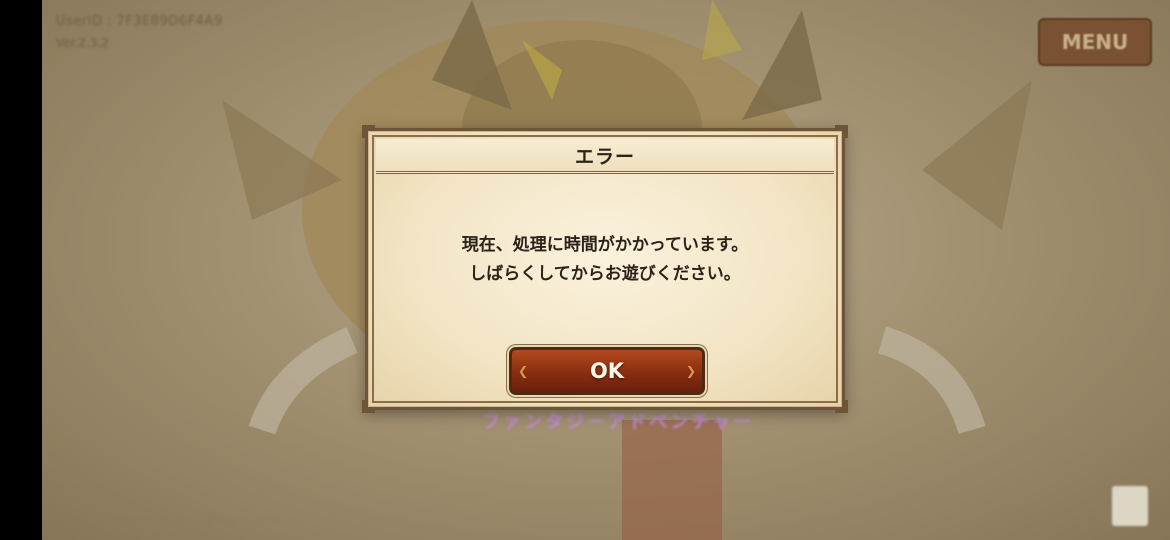 The image size is (1170, 540). What do you see at coordinates (605, 260) in the screenshot?
I see `dialog-message: 現在、処理に時間がかかっています。 しばらくしてからお遊びください。` at bounding box center [605, 260].